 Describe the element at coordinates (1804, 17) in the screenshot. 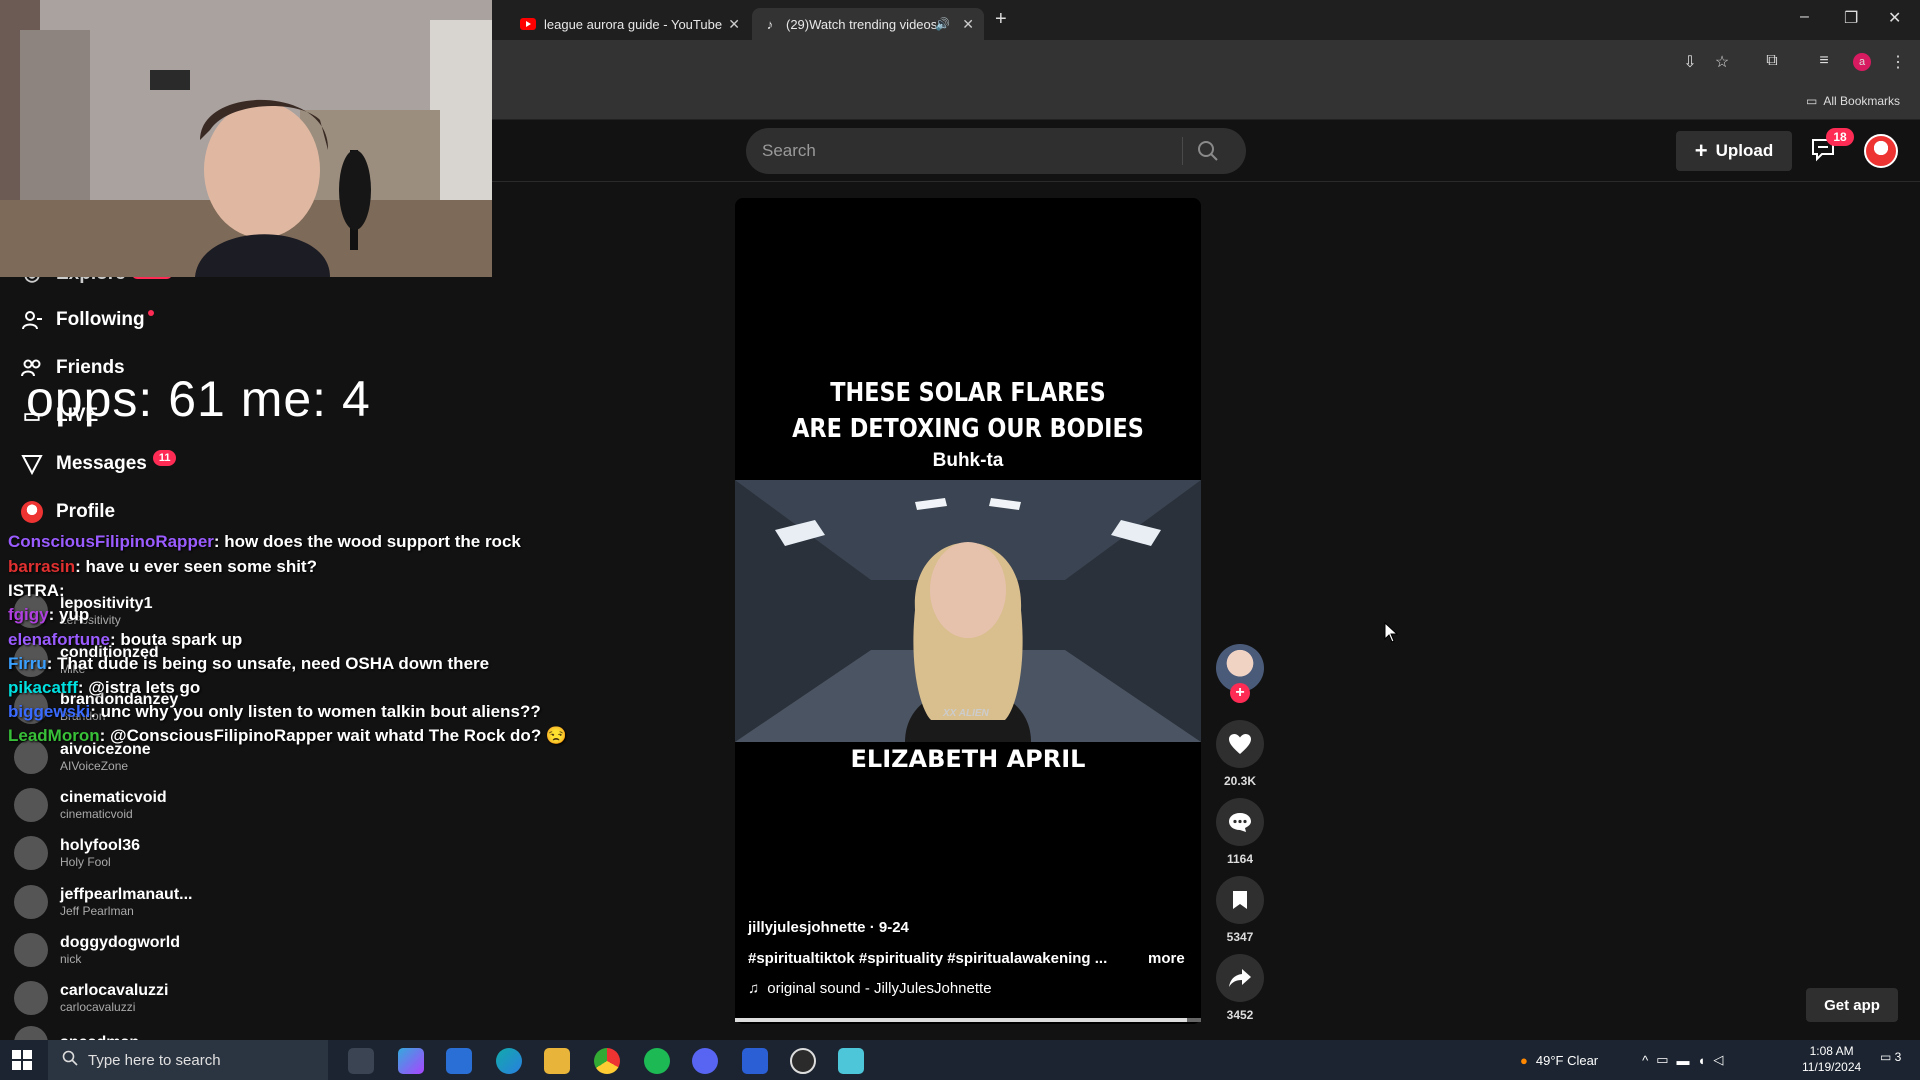

I see `minimize-icon: –` at that location.